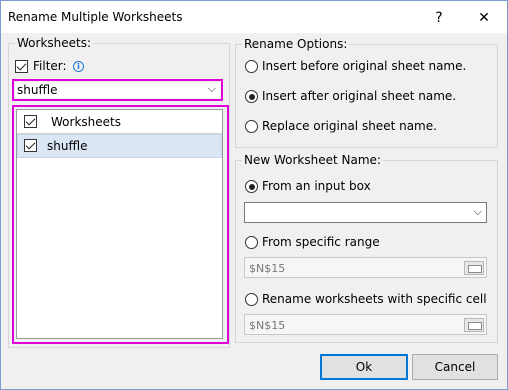 The image size is (508, 390). What do you see at coordinates (54, 43) in the screenshot?
I see `worksheets-group-label: Worksheets:` at bounding box center [54, 43].